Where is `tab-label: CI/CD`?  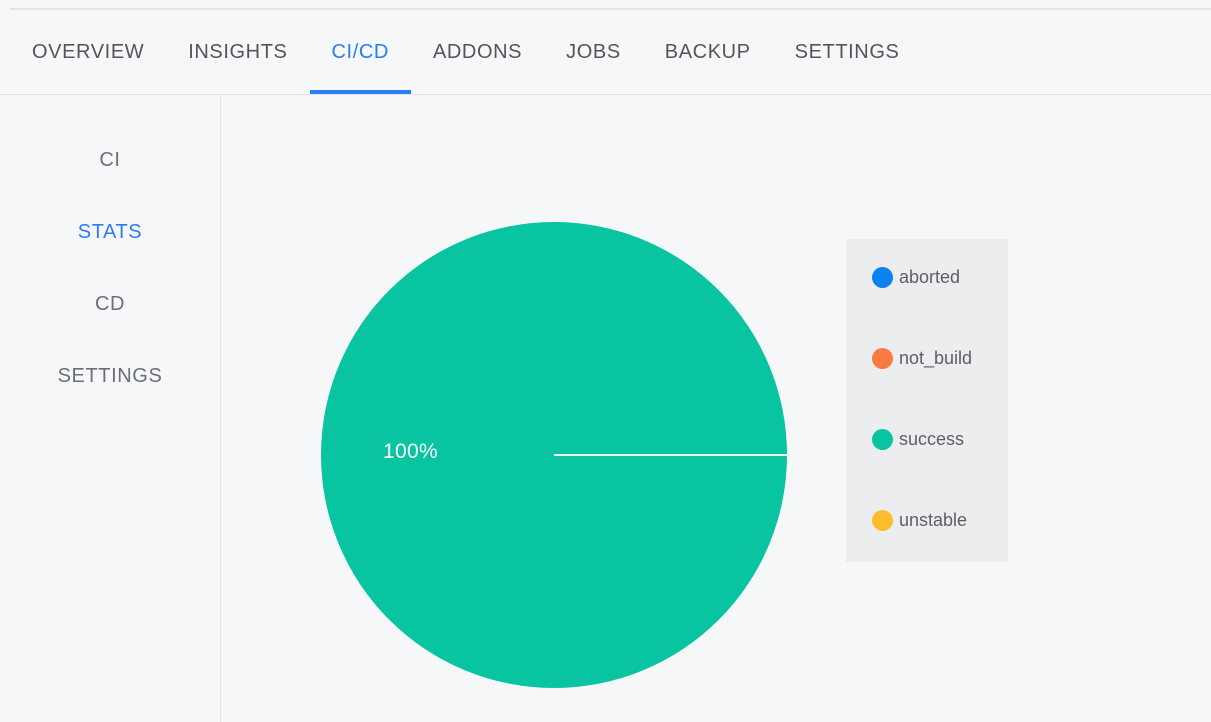
tab-label: CI/CD is located at coordinates (360, 51).